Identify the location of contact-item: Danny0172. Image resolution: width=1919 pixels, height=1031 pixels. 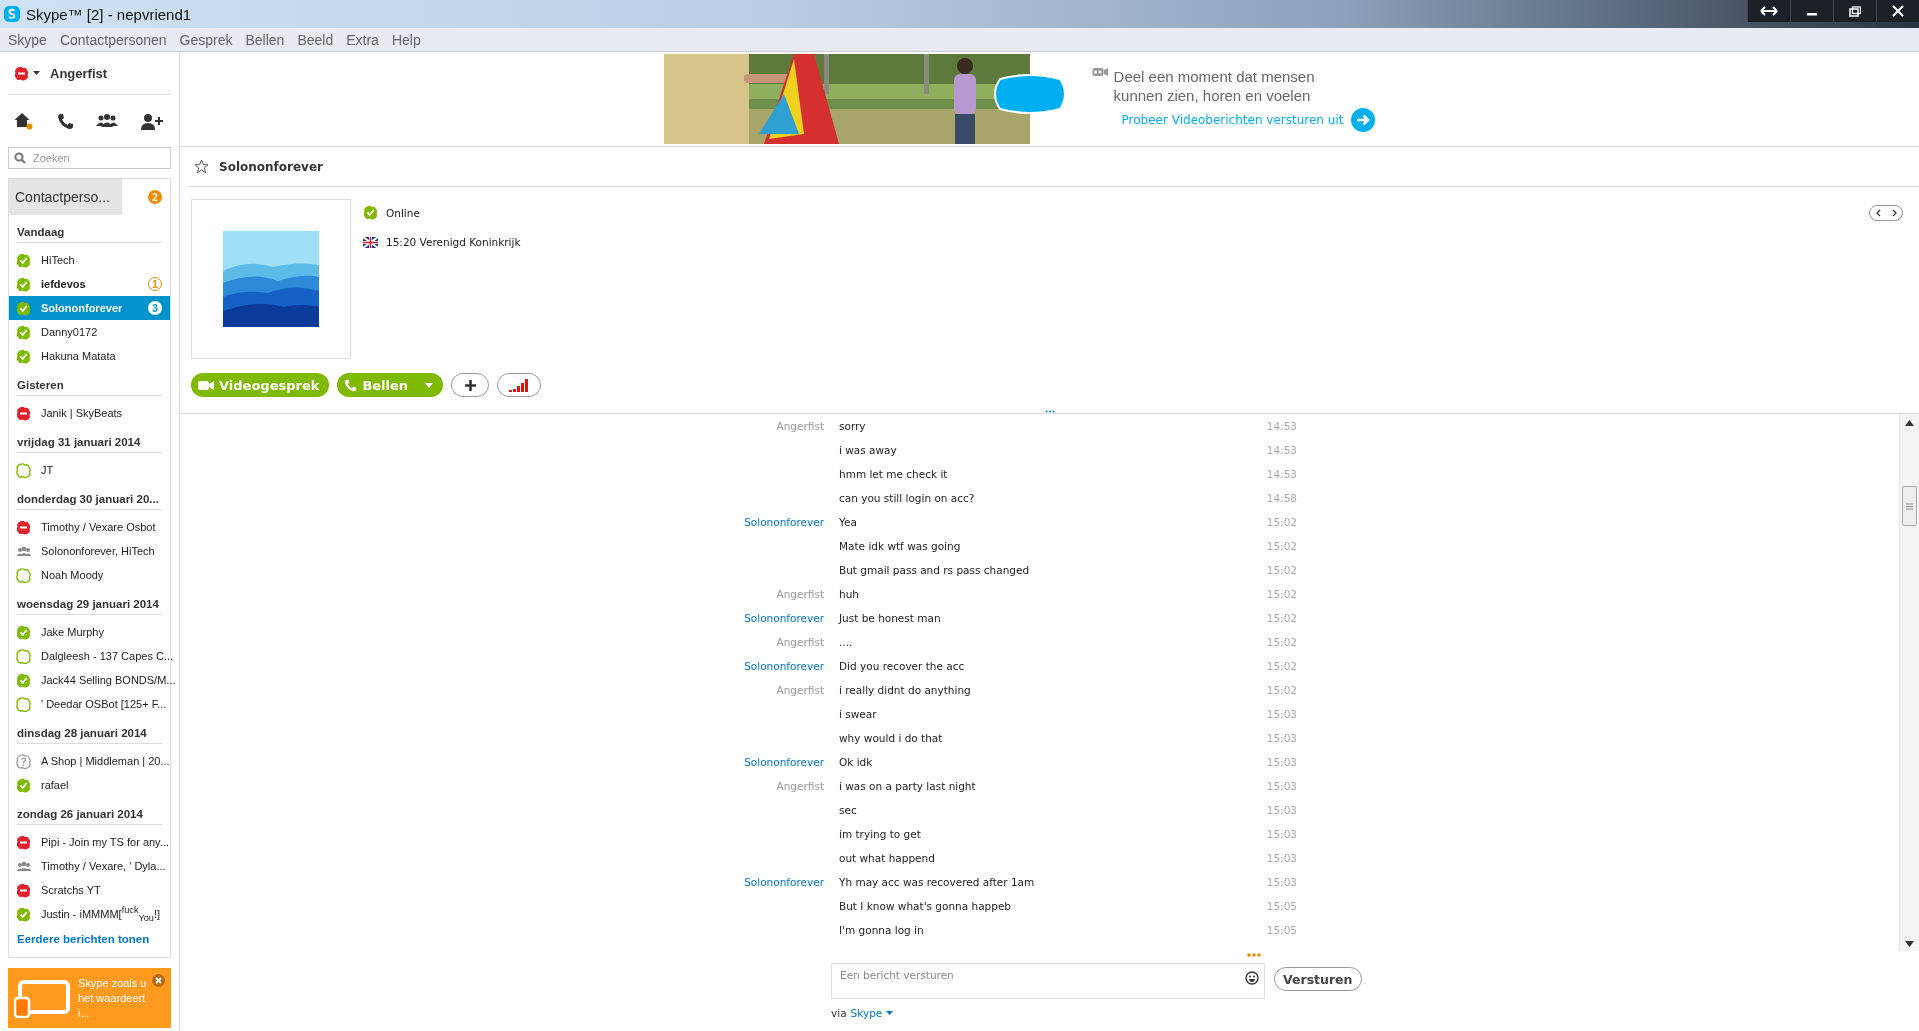
(89, 332).